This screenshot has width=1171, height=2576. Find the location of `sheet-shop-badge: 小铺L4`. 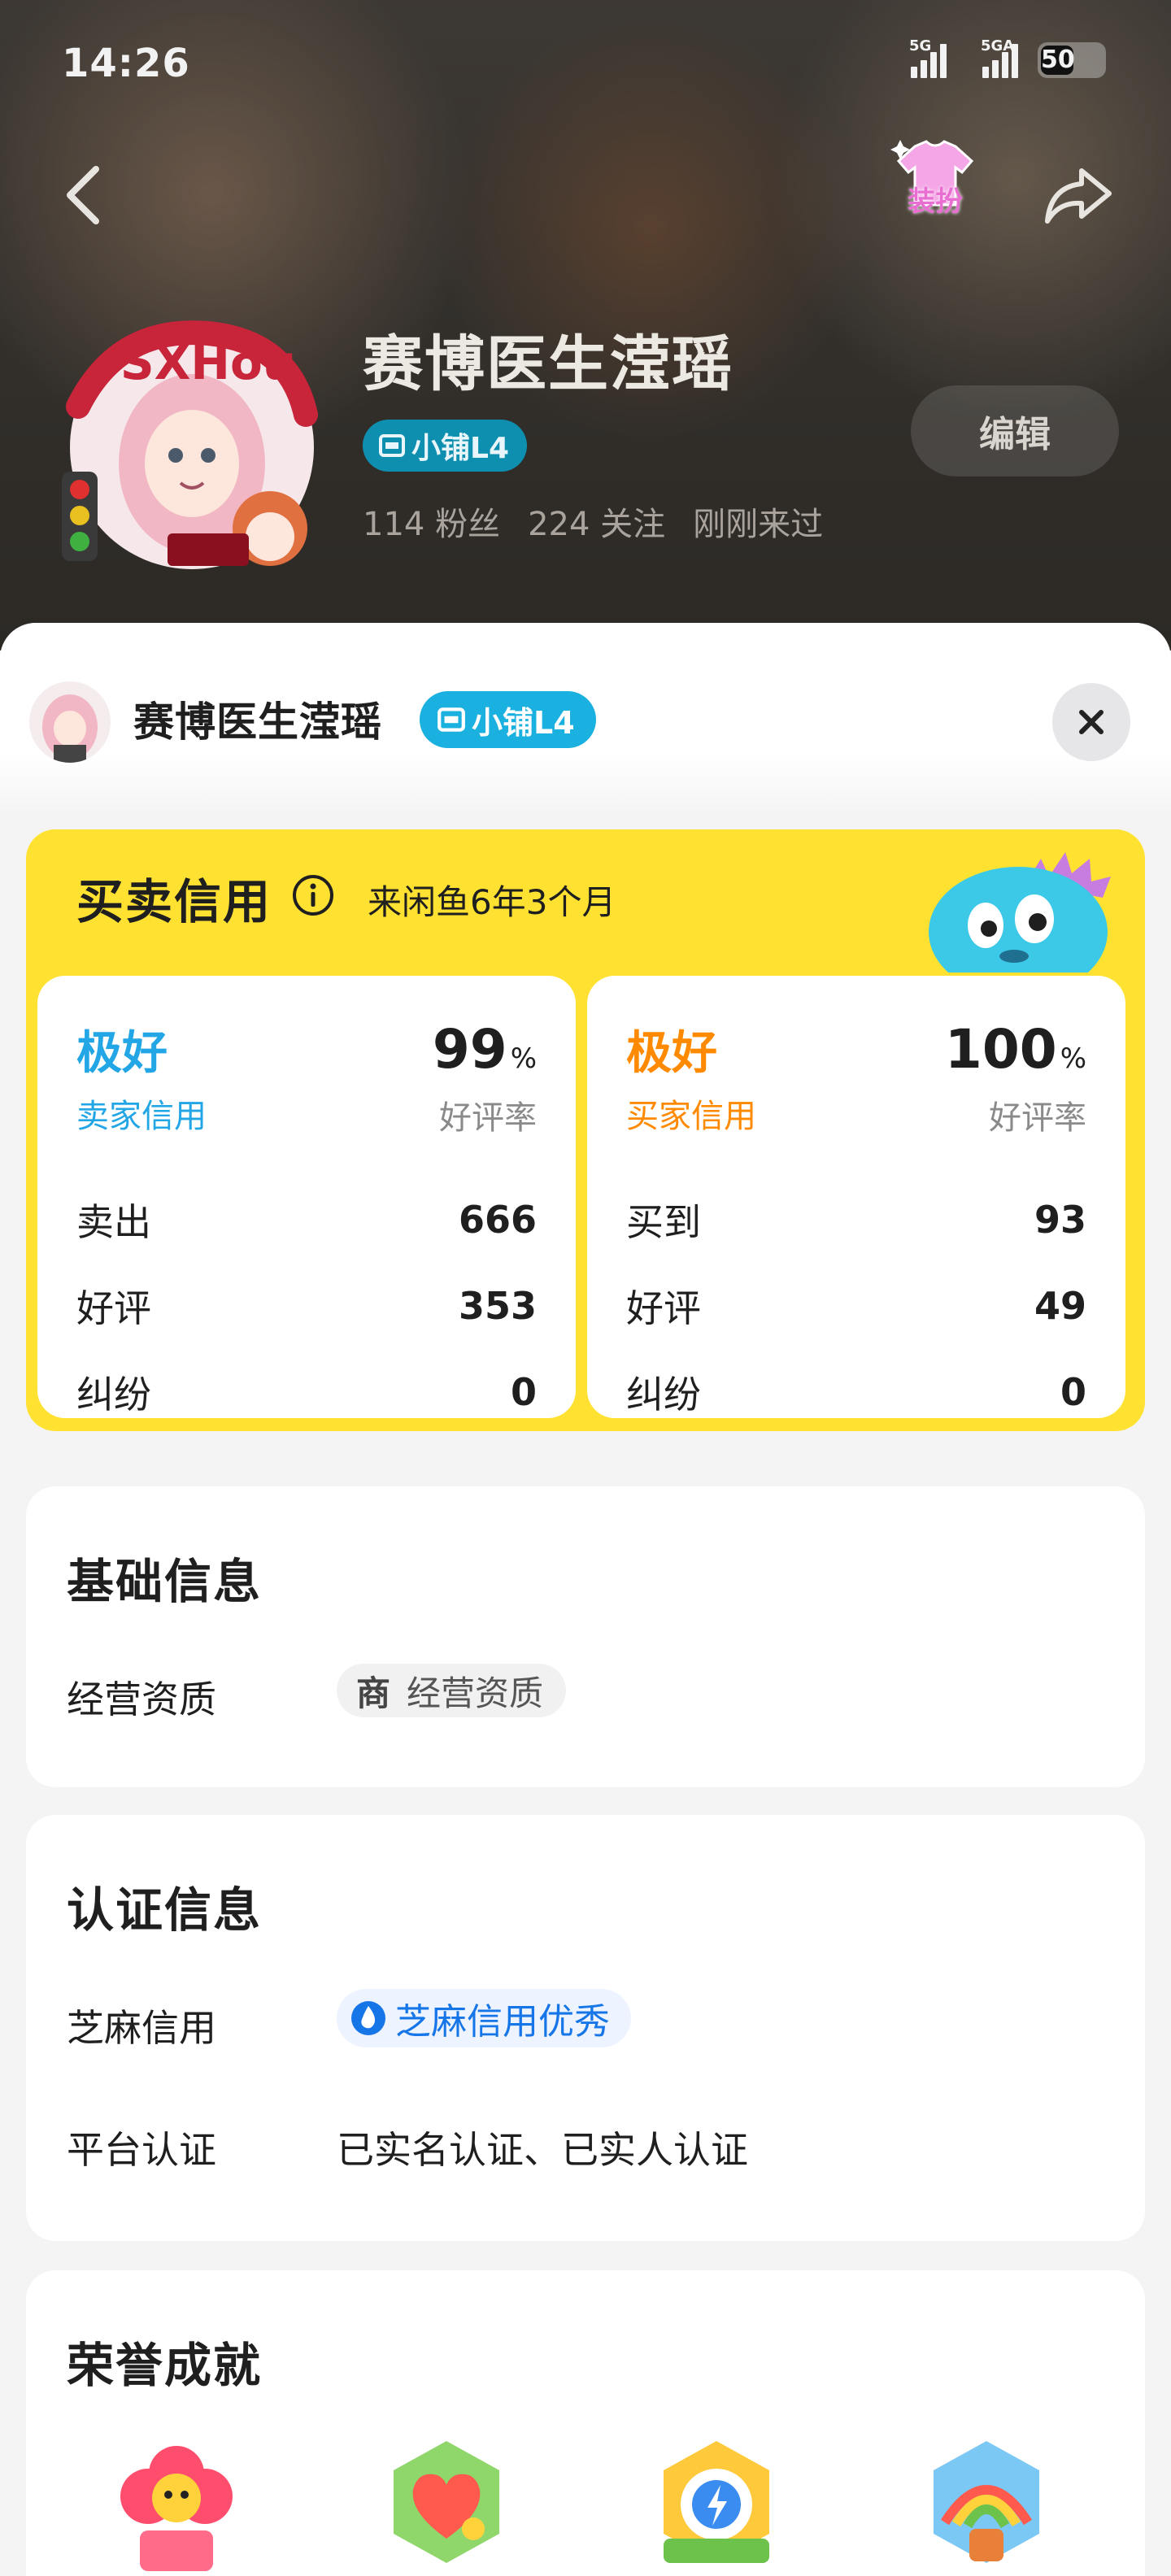

sheet-shop-badge: 小铺L4 is located at coordinates (508, 720).